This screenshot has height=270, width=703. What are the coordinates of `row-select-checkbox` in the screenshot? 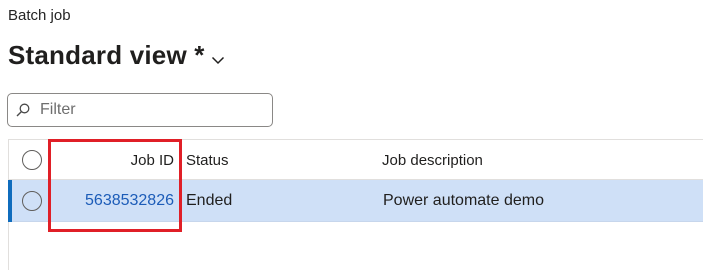 It's located at (32, 201).